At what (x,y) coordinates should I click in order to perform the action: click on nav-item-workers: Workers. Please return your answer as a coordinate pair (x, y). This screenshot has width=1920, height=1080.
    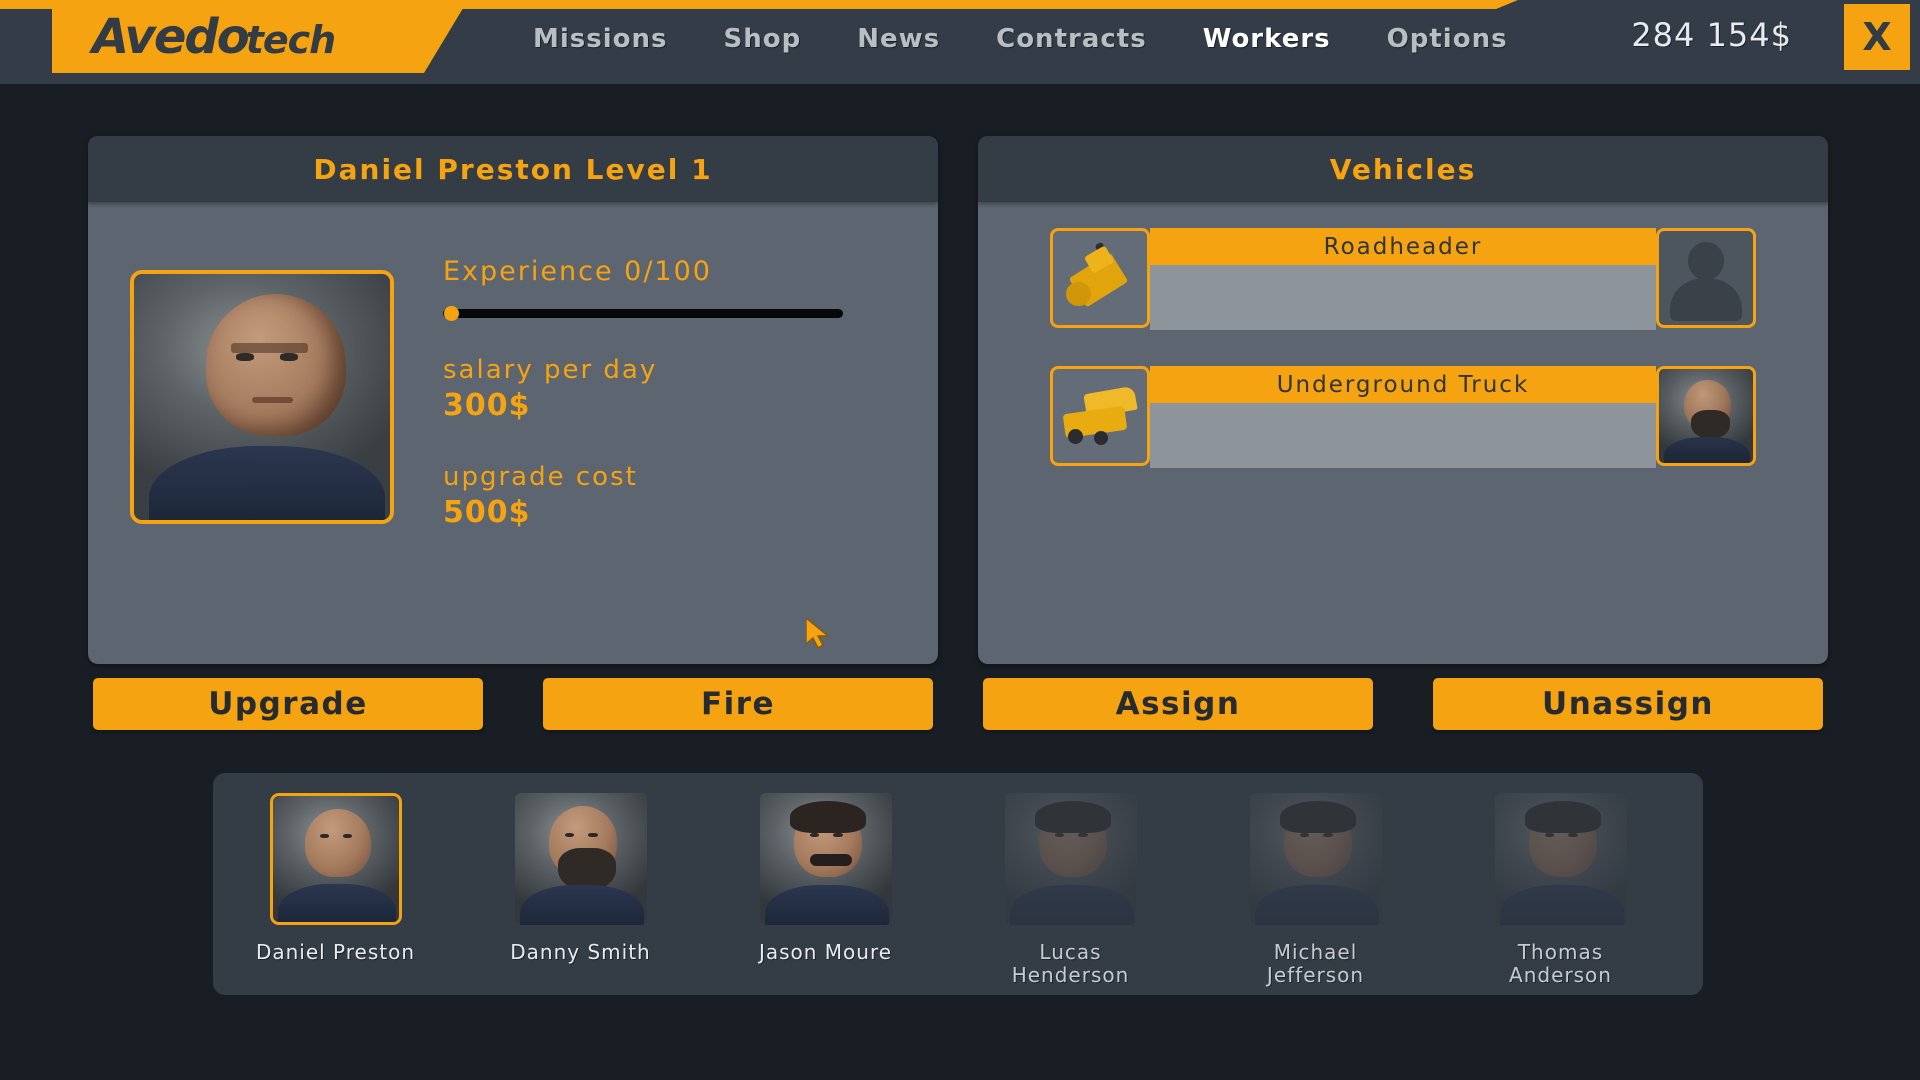
    Looking at the image, I should click on (1267, 39).